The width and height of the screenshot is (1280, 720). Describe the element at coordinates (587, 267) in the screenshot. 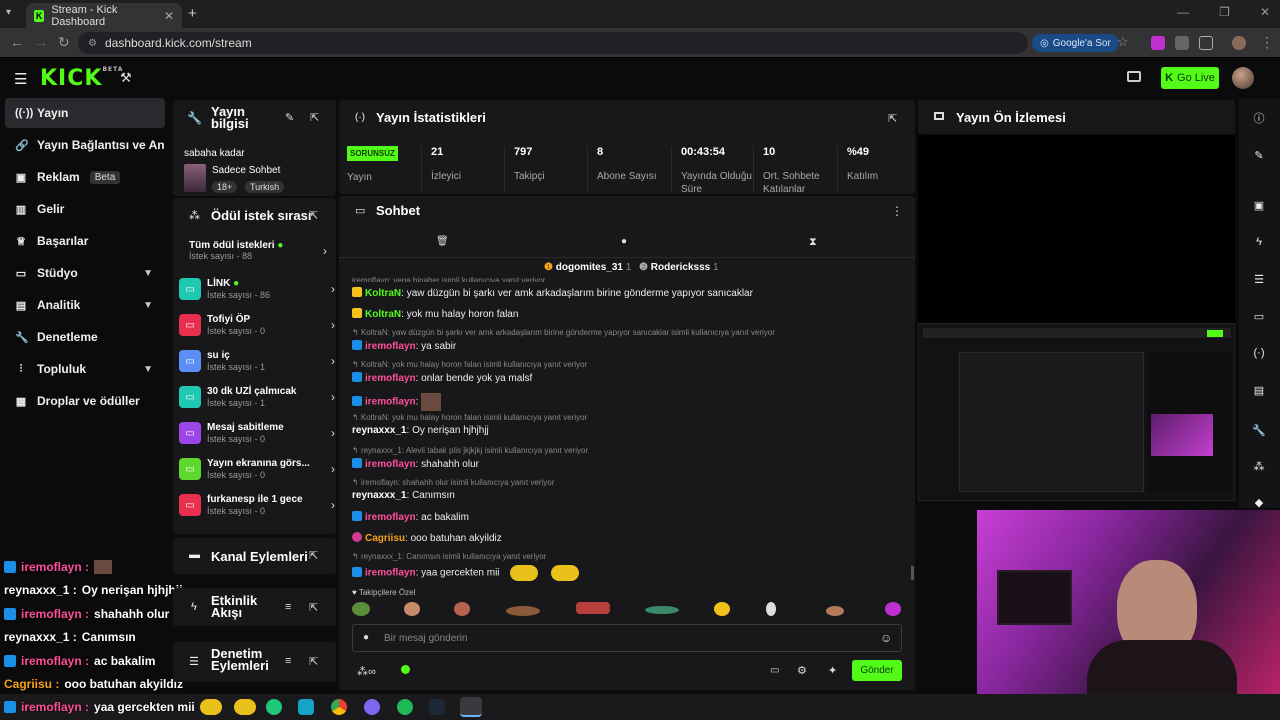

I see `top-gifter: ❶ dogomites_31 1` at that location.